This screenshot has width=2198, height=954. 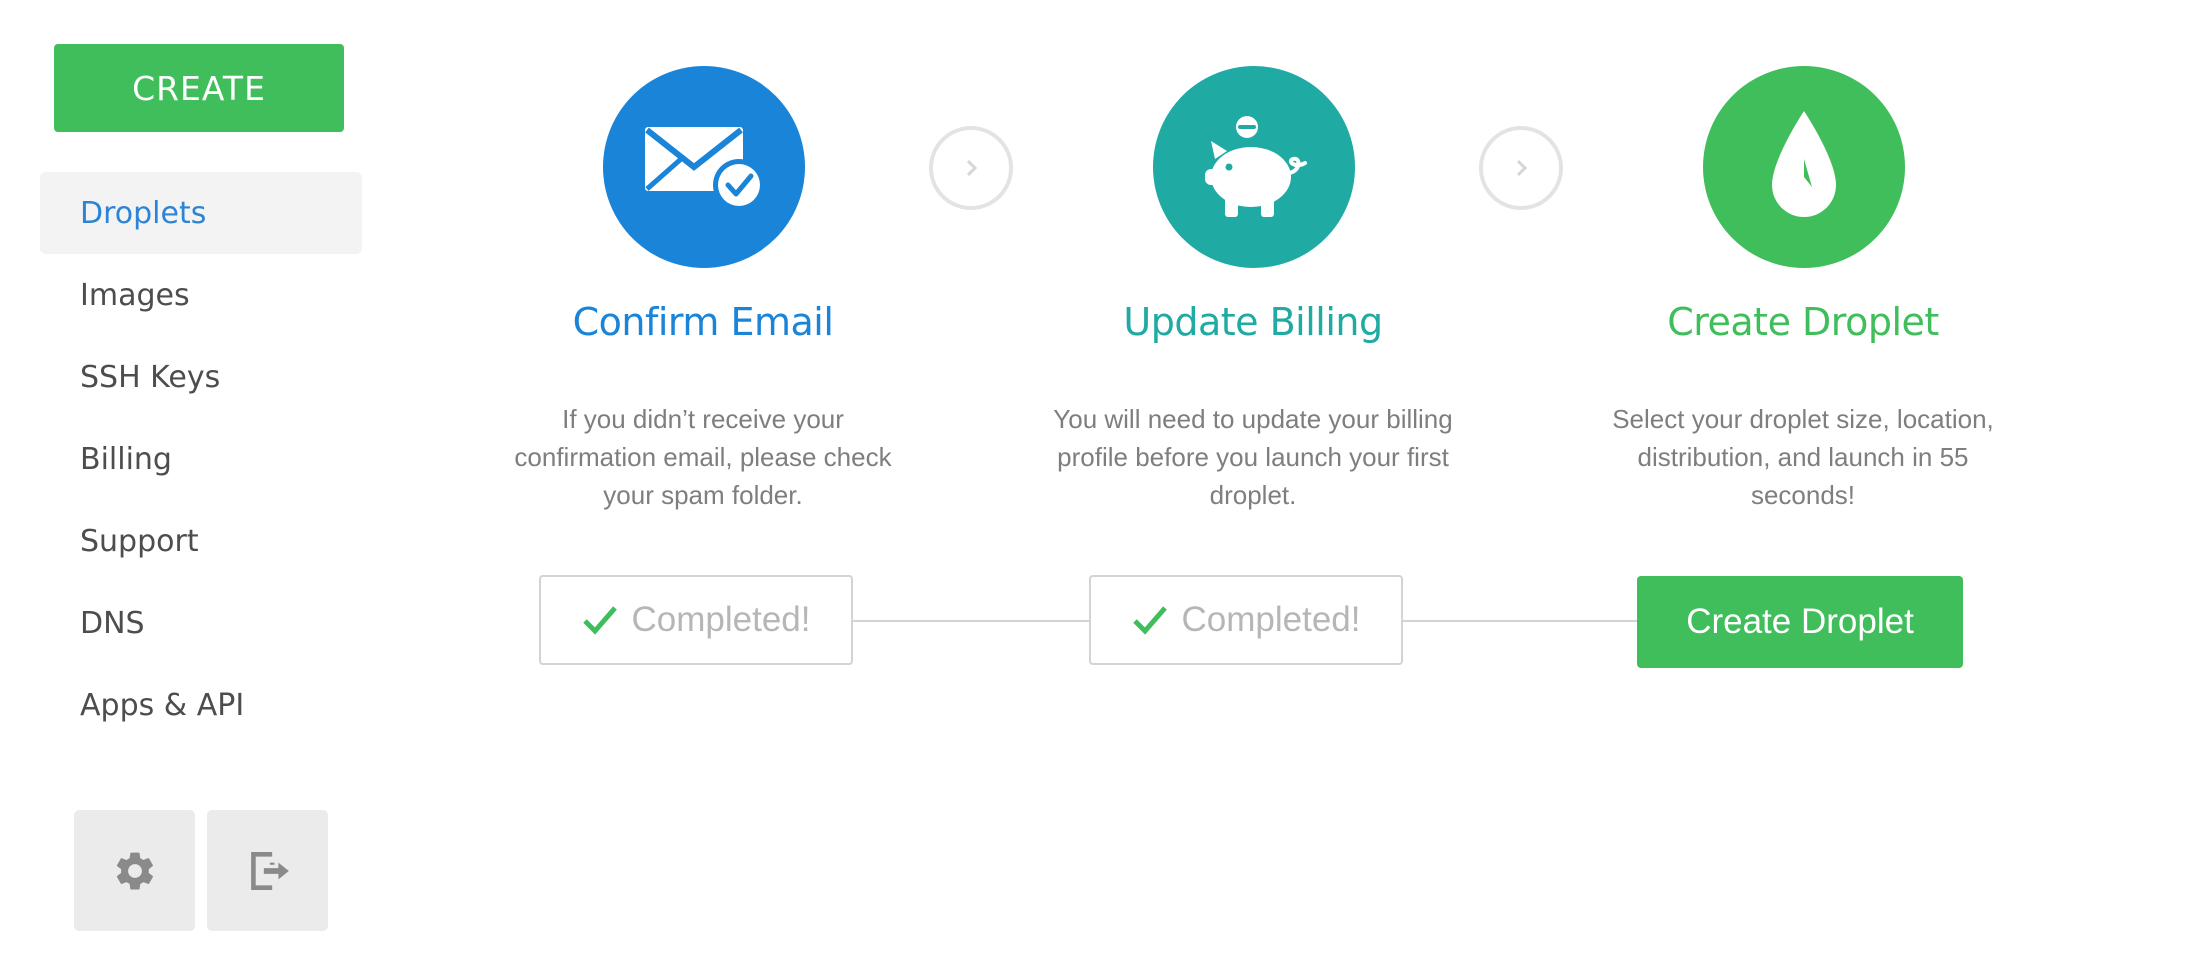 I want to click on piggy-bank-icon, so click(x=1256, y=166).